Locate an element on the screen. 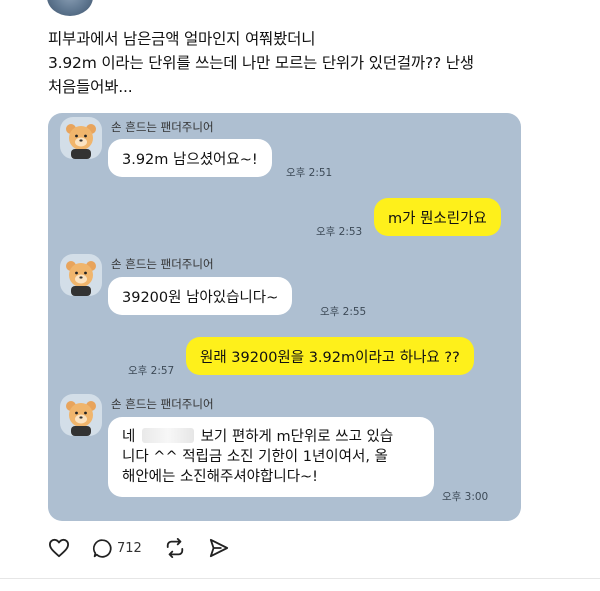  my-message-bubble: m가 뭔소린가요 is located at coordinates (437, 217).